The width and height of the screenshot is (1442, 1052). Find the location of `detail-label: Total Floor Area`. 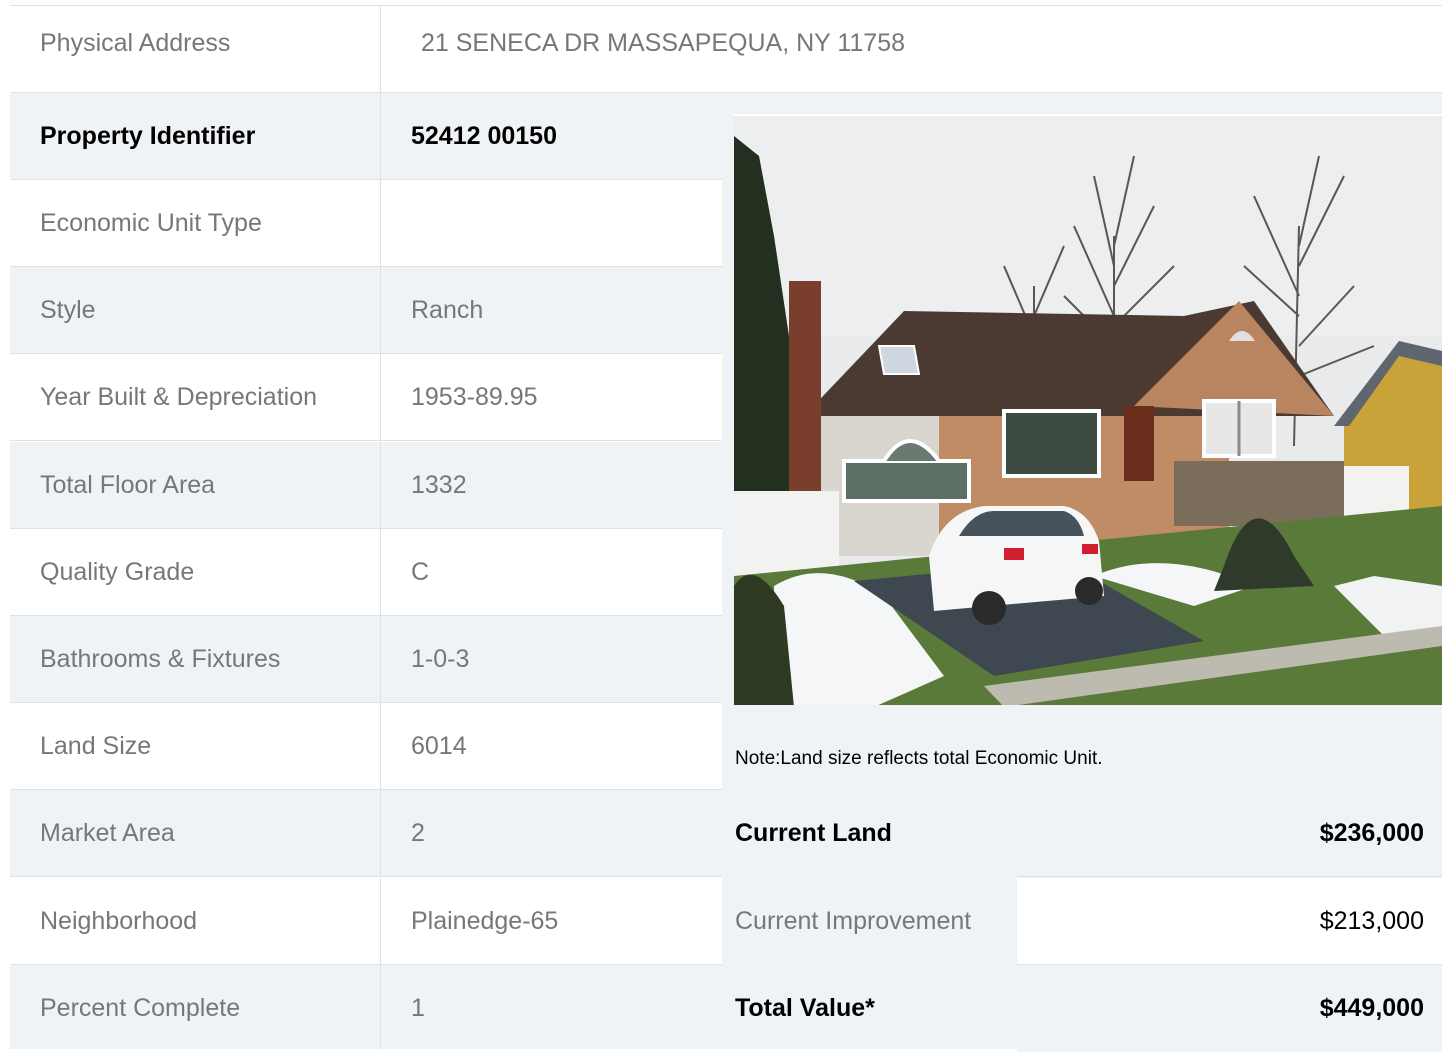

detail-label: Total Floor Area is located at coordinates (128, 485).